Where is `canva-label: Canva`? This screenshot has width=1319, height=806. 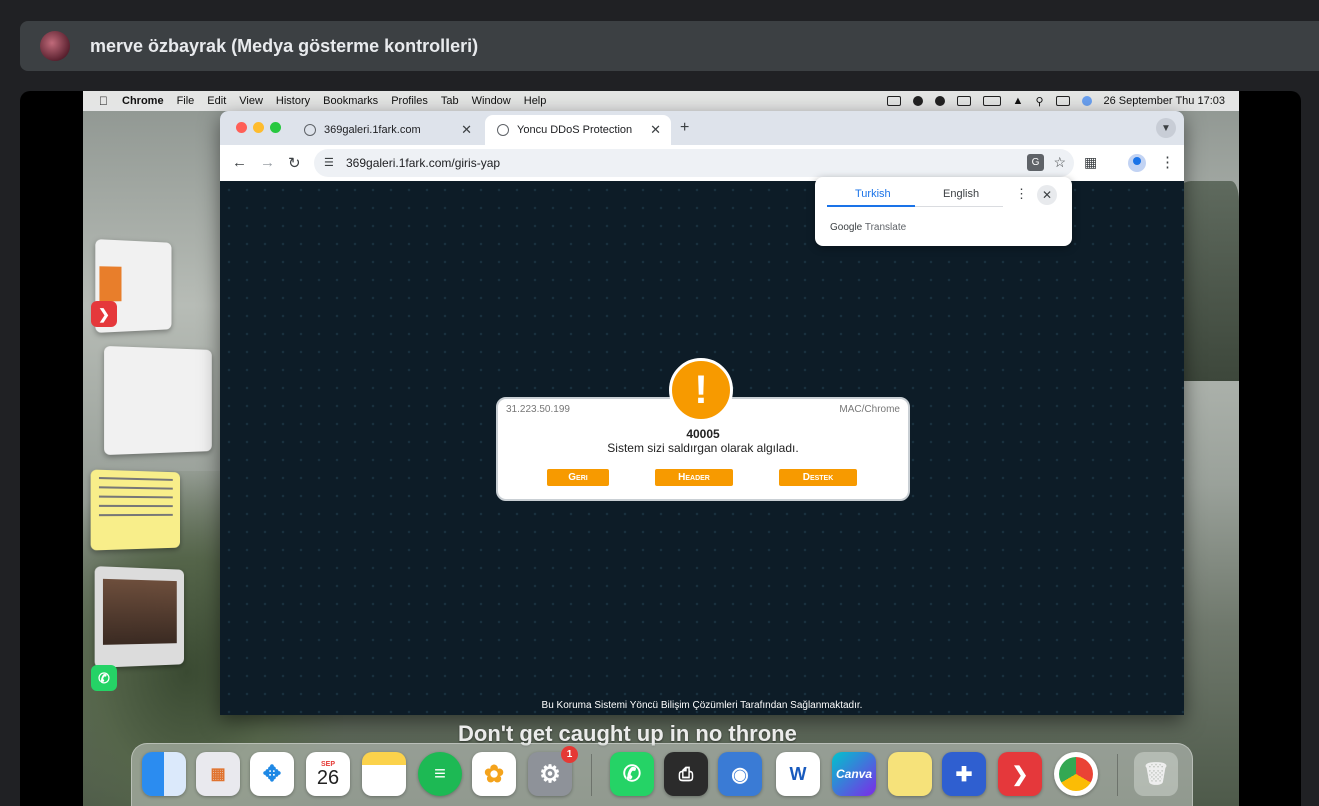
canva-label: Canva is located at coordinates (854, 774).